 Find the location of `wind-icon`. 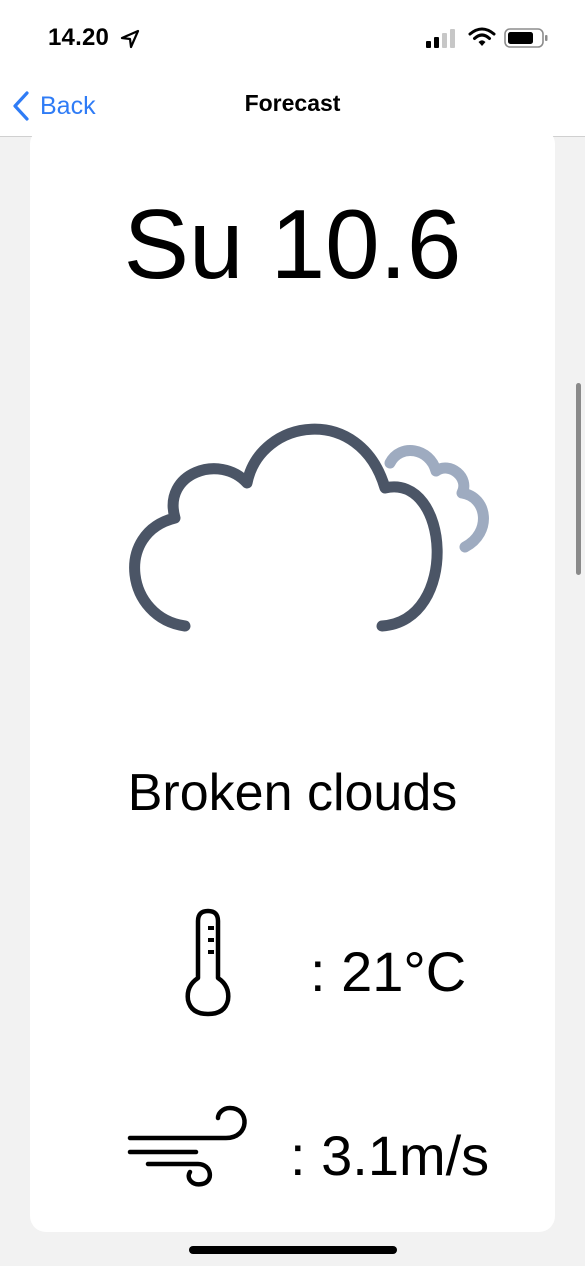

wind-icon is located at coordinates (187, 1146).